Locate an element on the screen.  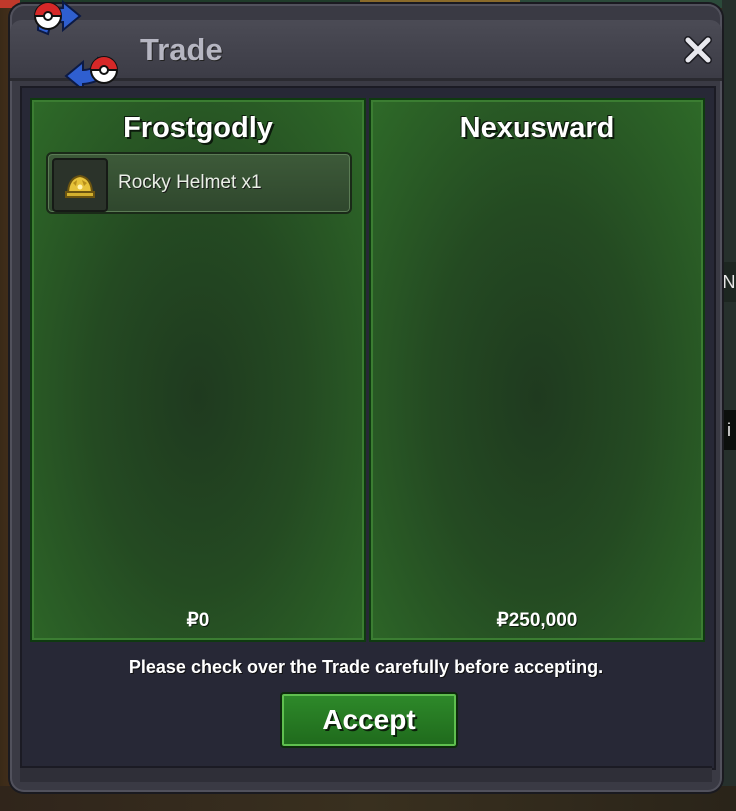
money-amount-right: ₽250,000 is located at coordinates (537, 620).